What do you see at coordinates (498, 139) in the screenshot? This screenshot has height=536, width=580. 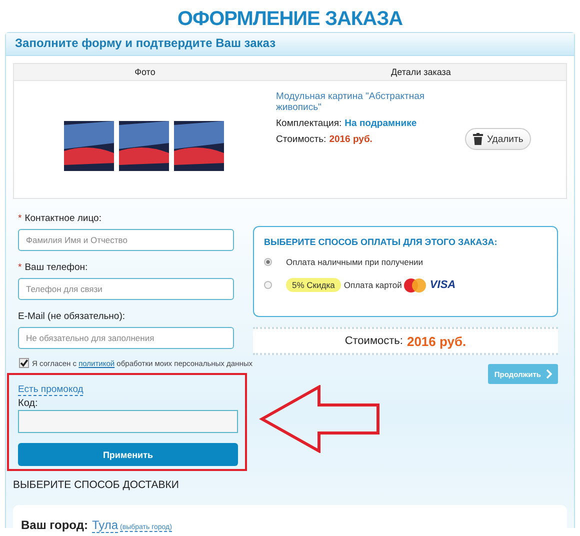 I see `delete-button: Удалить` at bounding box center [498, 139].